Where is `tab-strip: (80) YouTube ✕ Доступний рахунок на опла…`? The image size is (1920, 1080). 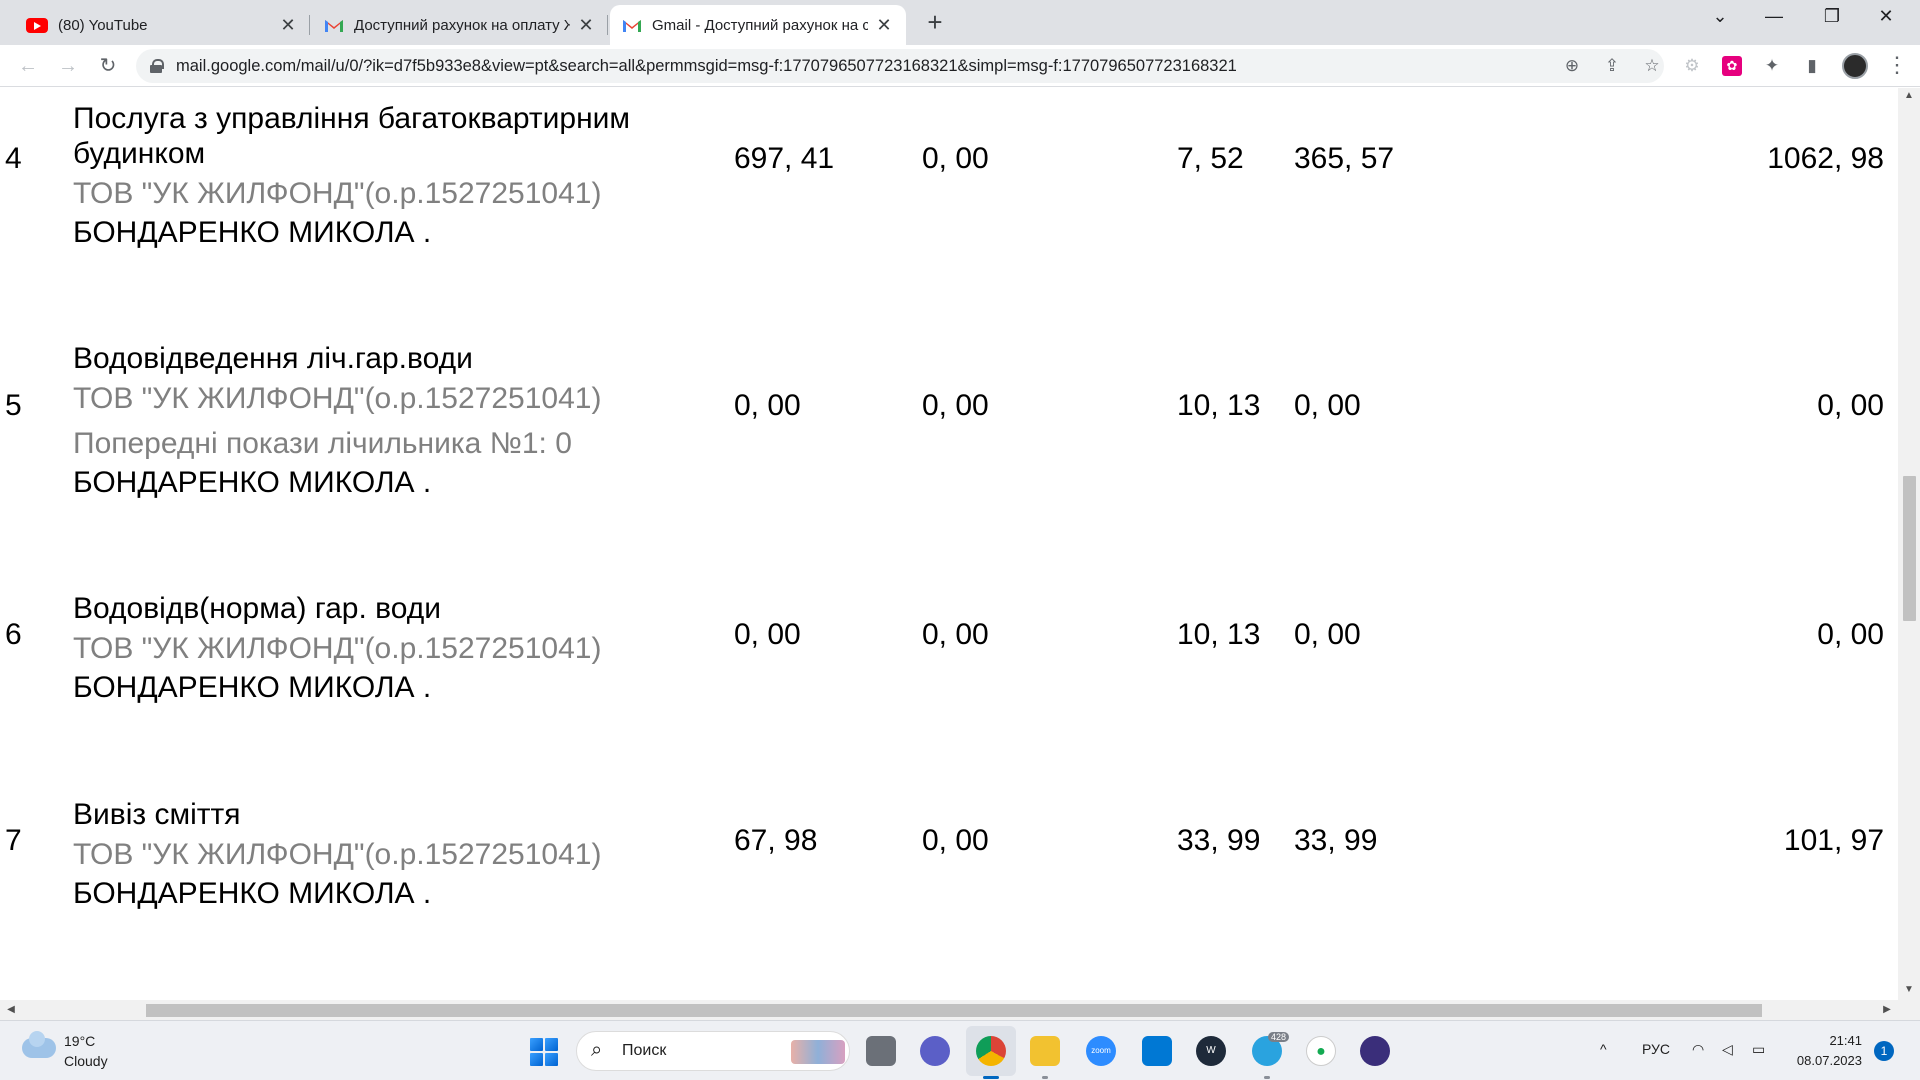 tab-strip: (80) YouTube ✕ Доступний рахунок на опла… is located at coordinates (960, 22).